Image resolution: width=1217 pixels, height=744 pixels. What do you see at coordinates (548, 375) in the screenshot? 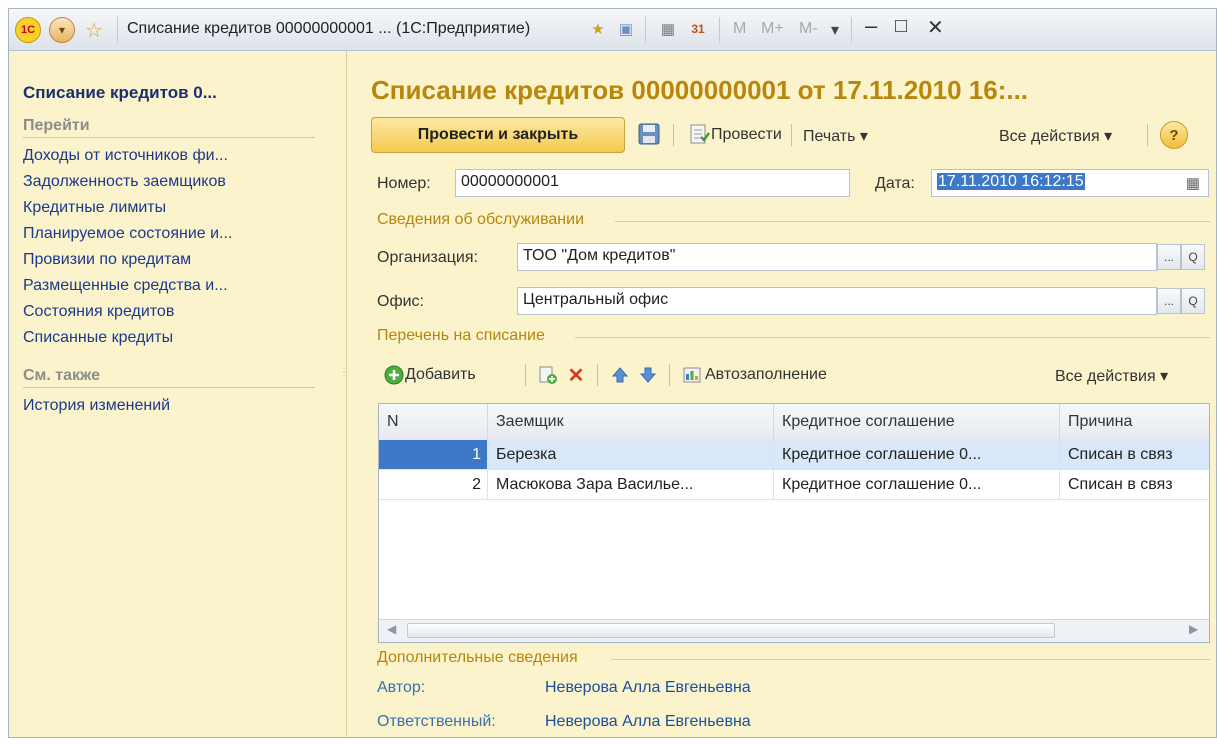
I see `copy-row-icon` at bounding box center [548, 375].